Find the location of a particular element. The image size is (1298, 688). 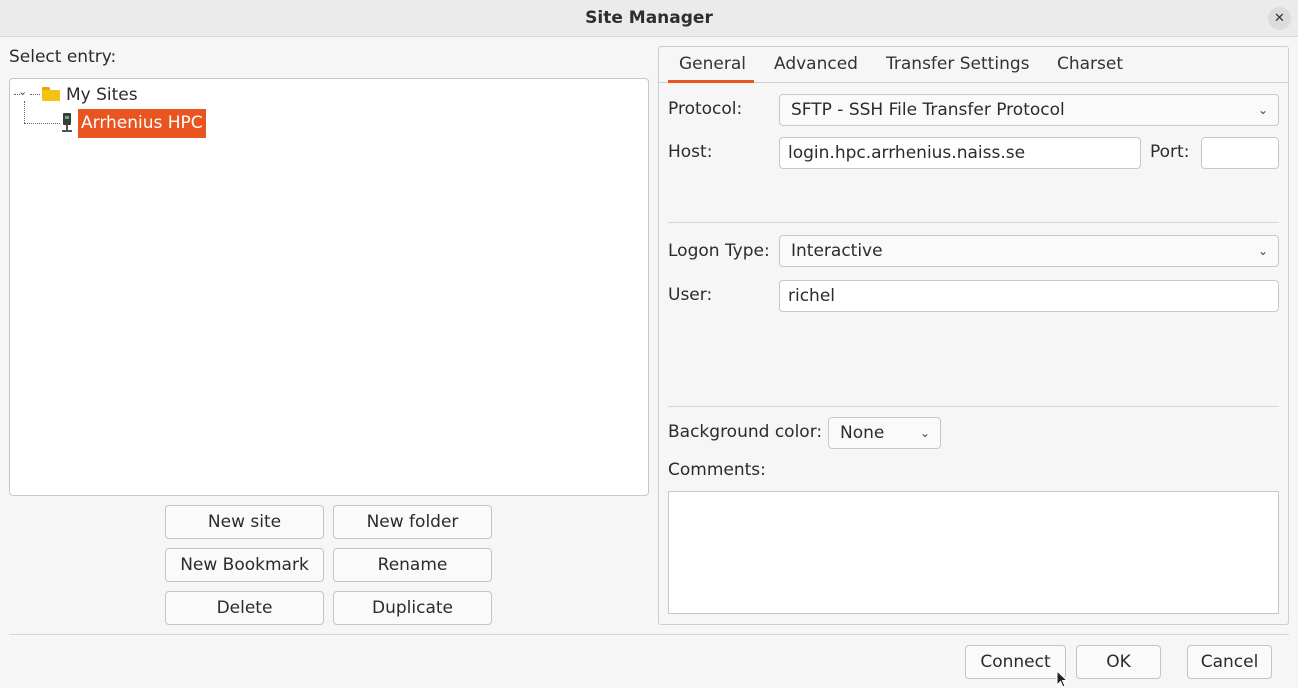

close-icon: ✕ is located at coordinates (1279, 18).